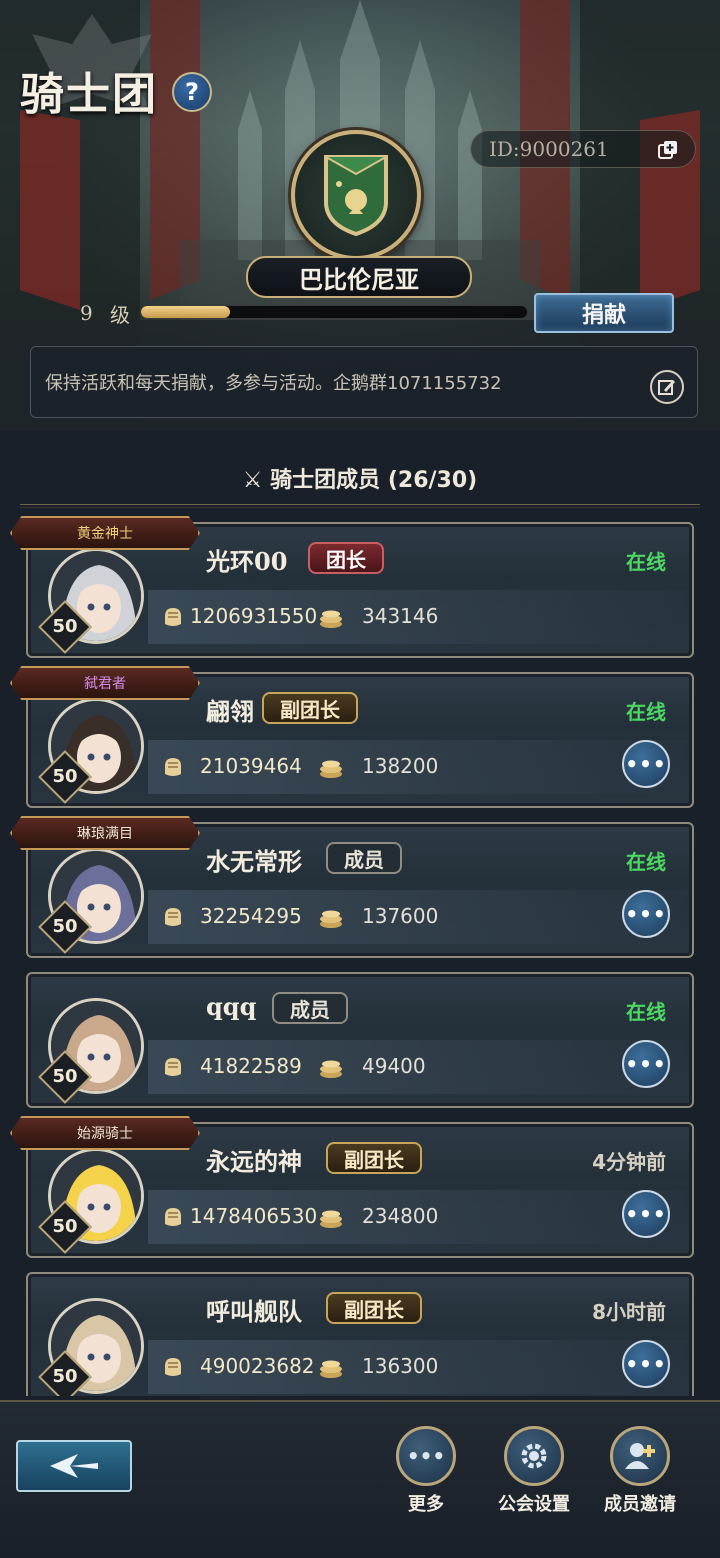 The image size is (720, 1558). Describe the element at coordinates (360, 480) in the screenshot. I see `members-section-title: ⚔ 骑士团成员 (26/30)` at that location.